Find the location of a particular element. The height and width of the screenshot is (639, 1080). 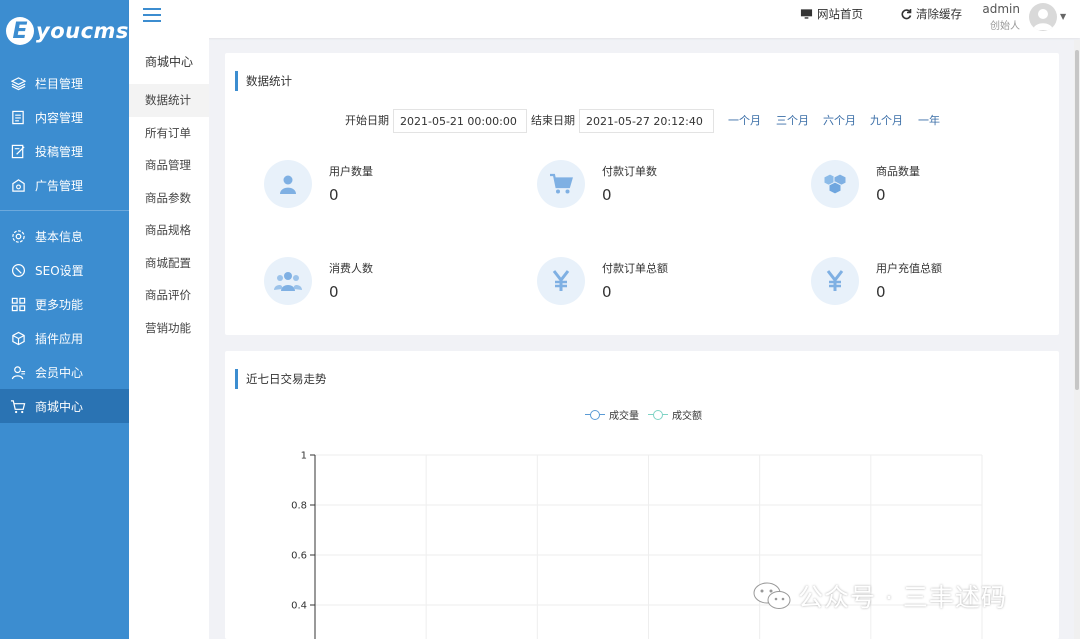

stat-paid-orders: 付款订单数 0 is located at coordinates (667, 185).